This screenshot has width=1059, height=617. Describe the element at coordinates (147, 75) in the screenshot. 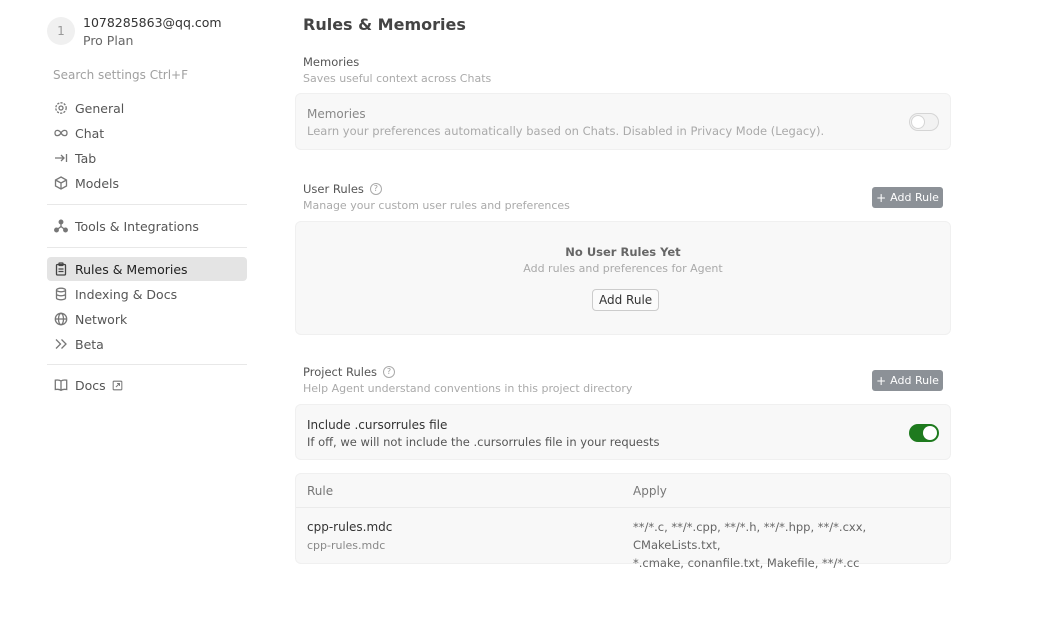

I see `search-settings-input` at that location.